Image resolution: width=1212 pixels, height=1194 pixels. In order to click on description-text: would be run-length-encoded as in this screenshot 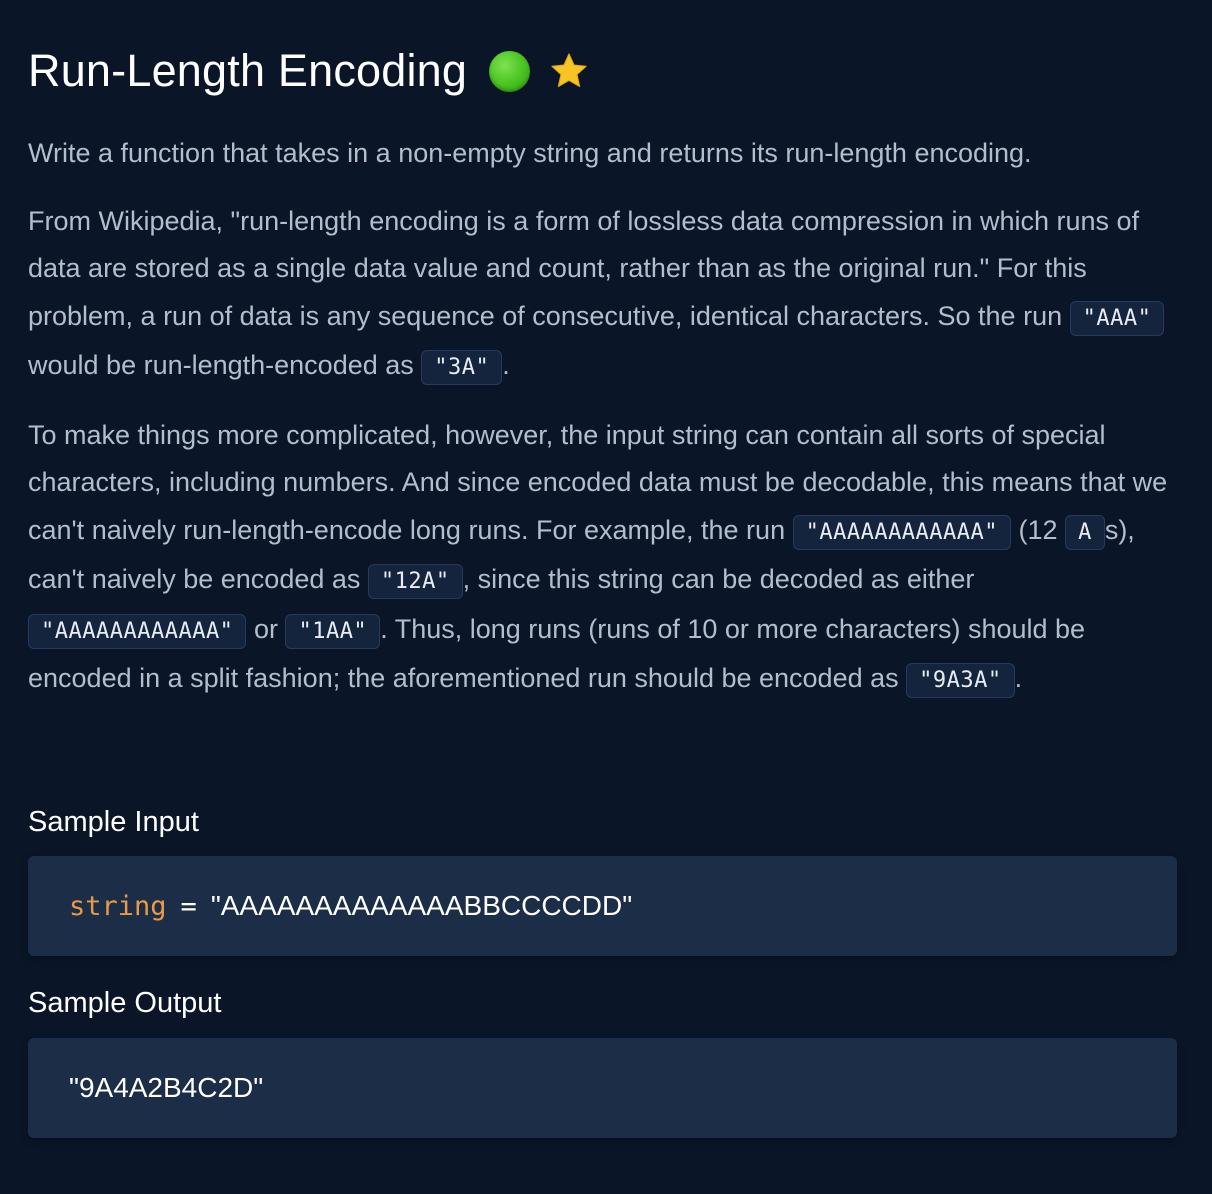, I will do `click(225, 365)`.